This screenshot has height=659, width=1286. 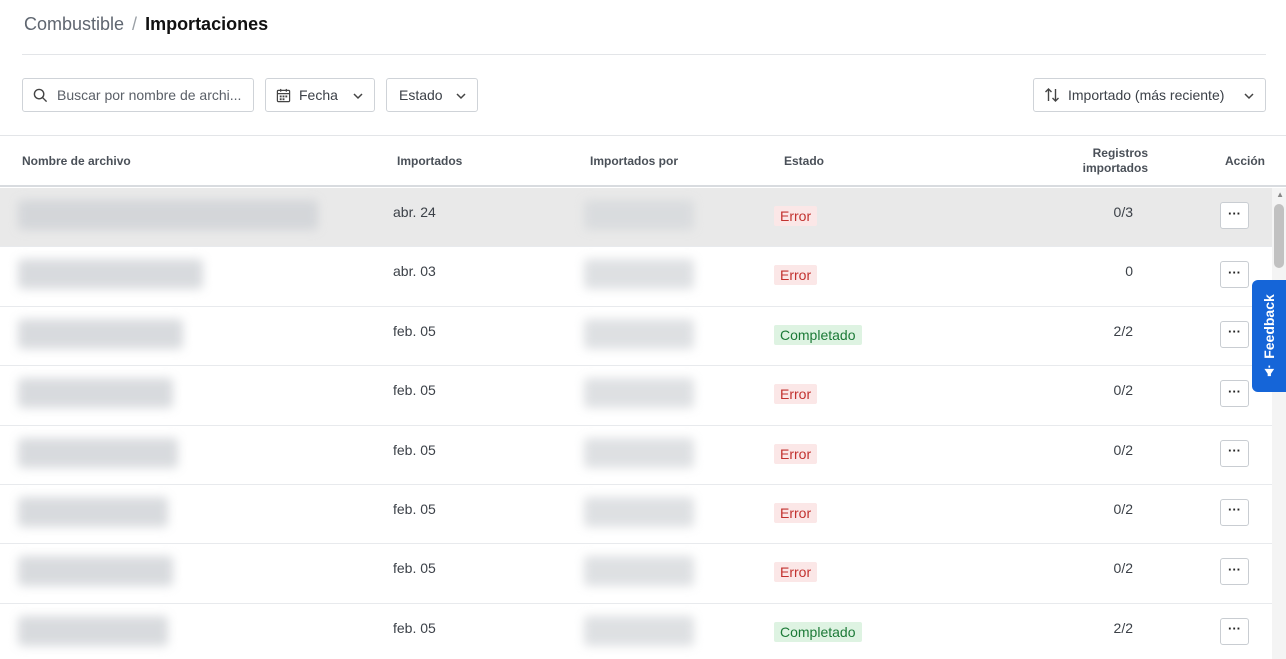 What do you see at coordinates (644, 54) in the screenshot?
I see `header-divider` at bounding box center [644, 54].